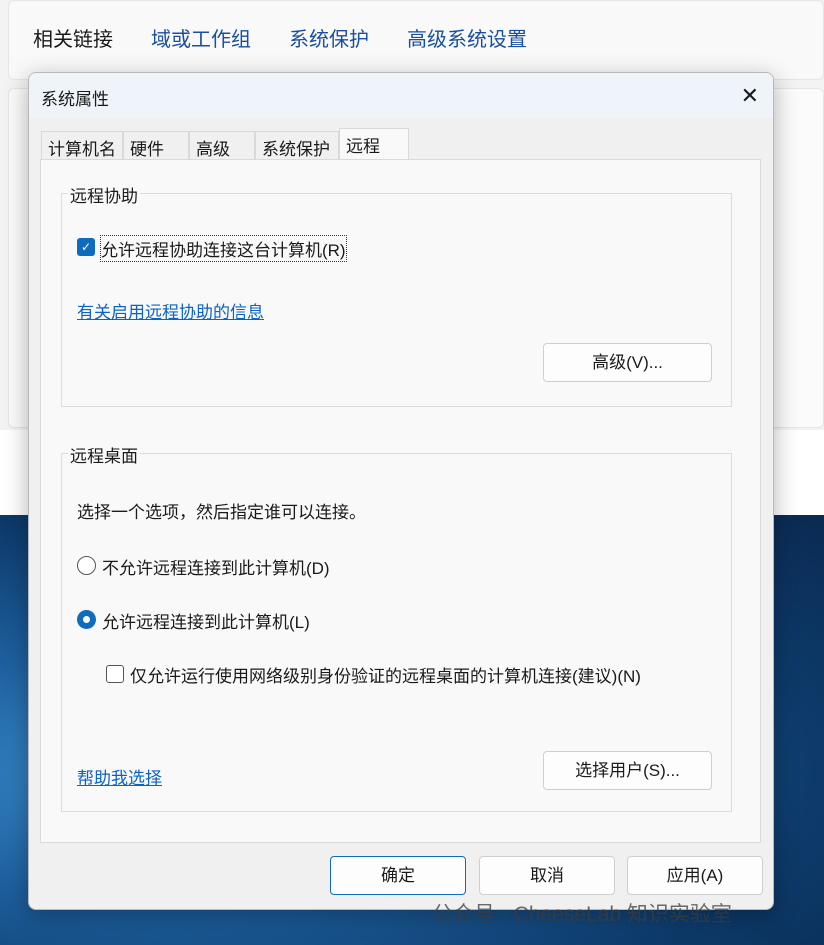 This screenshot has height=945, width=824. What do you see at coordinates (750, 96) in the screenshot?
I see `close-icon: ✕` at bounding box center [750, 96].